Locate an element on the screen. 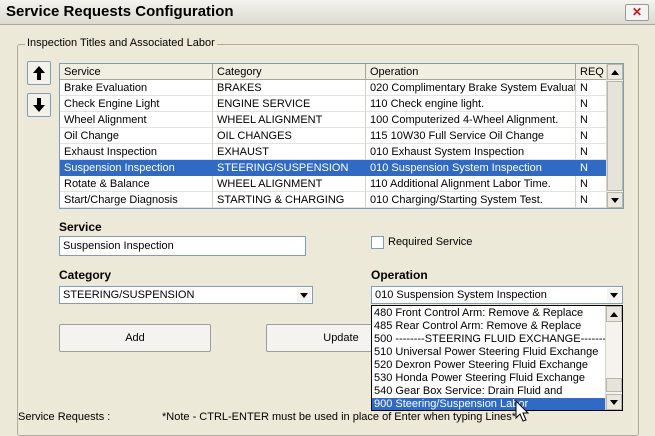 This screenshot has height=436, width=655. cell-operation: 010 Exhaust System Inspection is located at coordinates (471, 152).